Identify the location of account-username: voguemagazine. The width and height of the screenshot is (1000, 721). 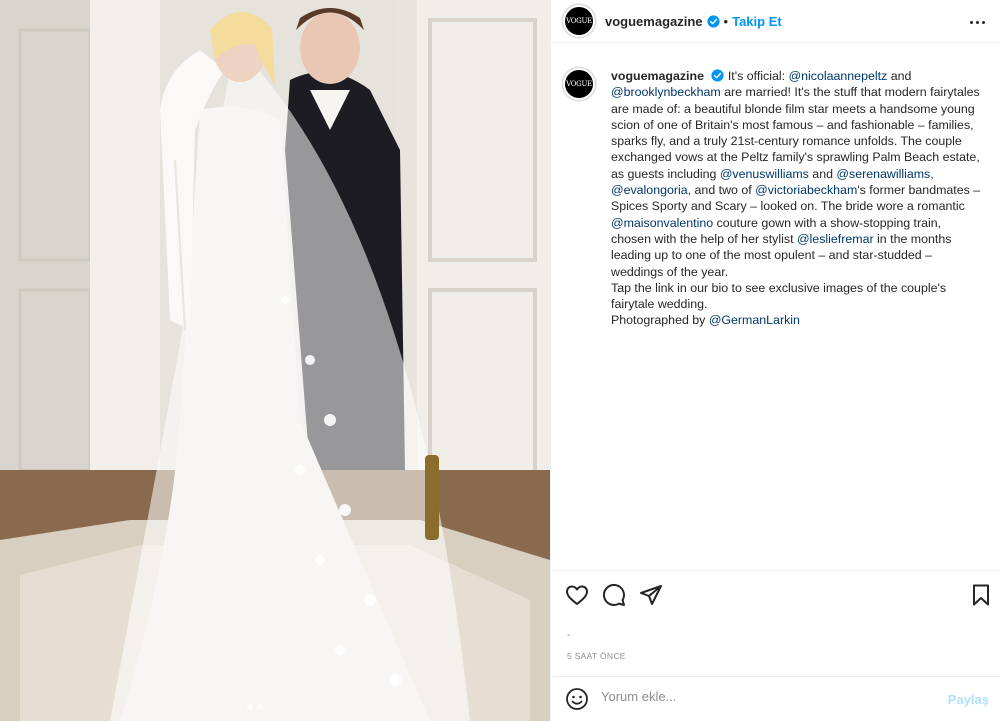
(654, 21).